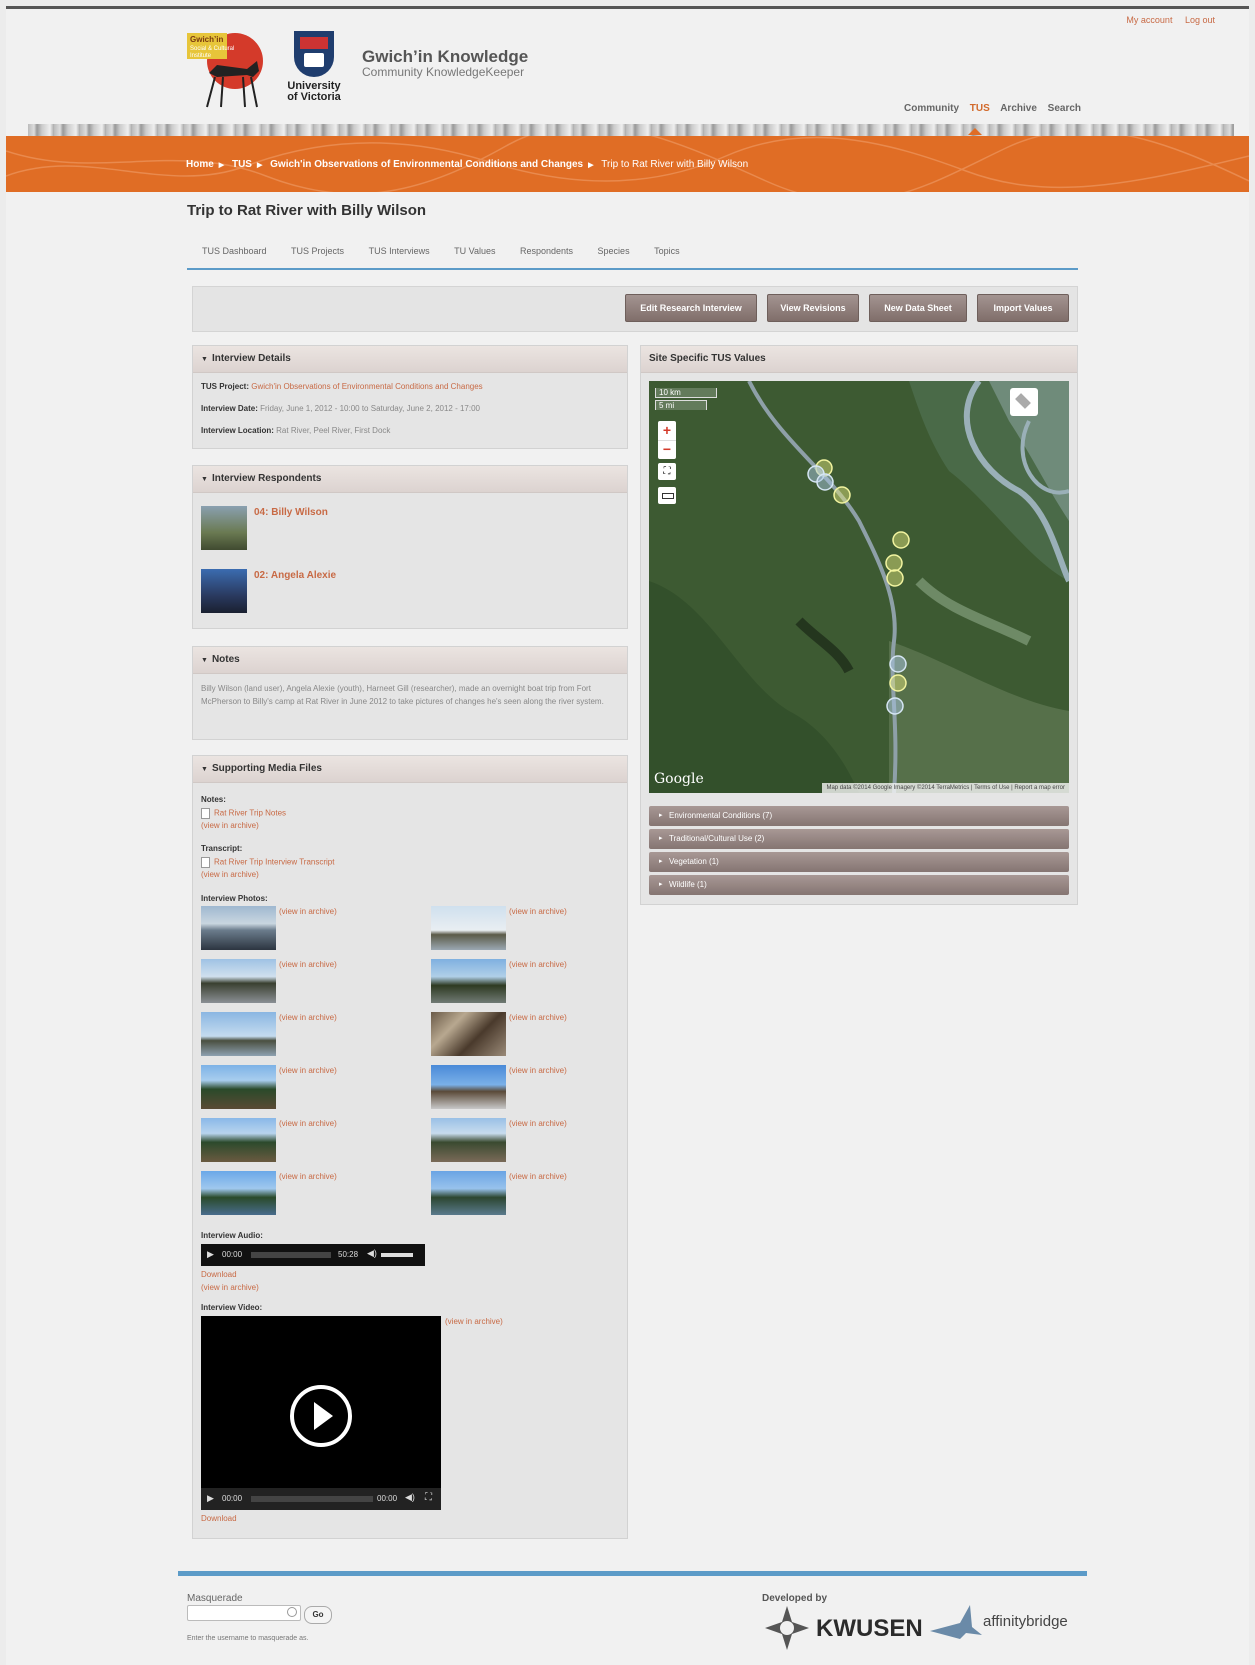 The width and height of the screenshot is (1255, 1665). I want to click on tab-topics: Topics, so click(667, 251).